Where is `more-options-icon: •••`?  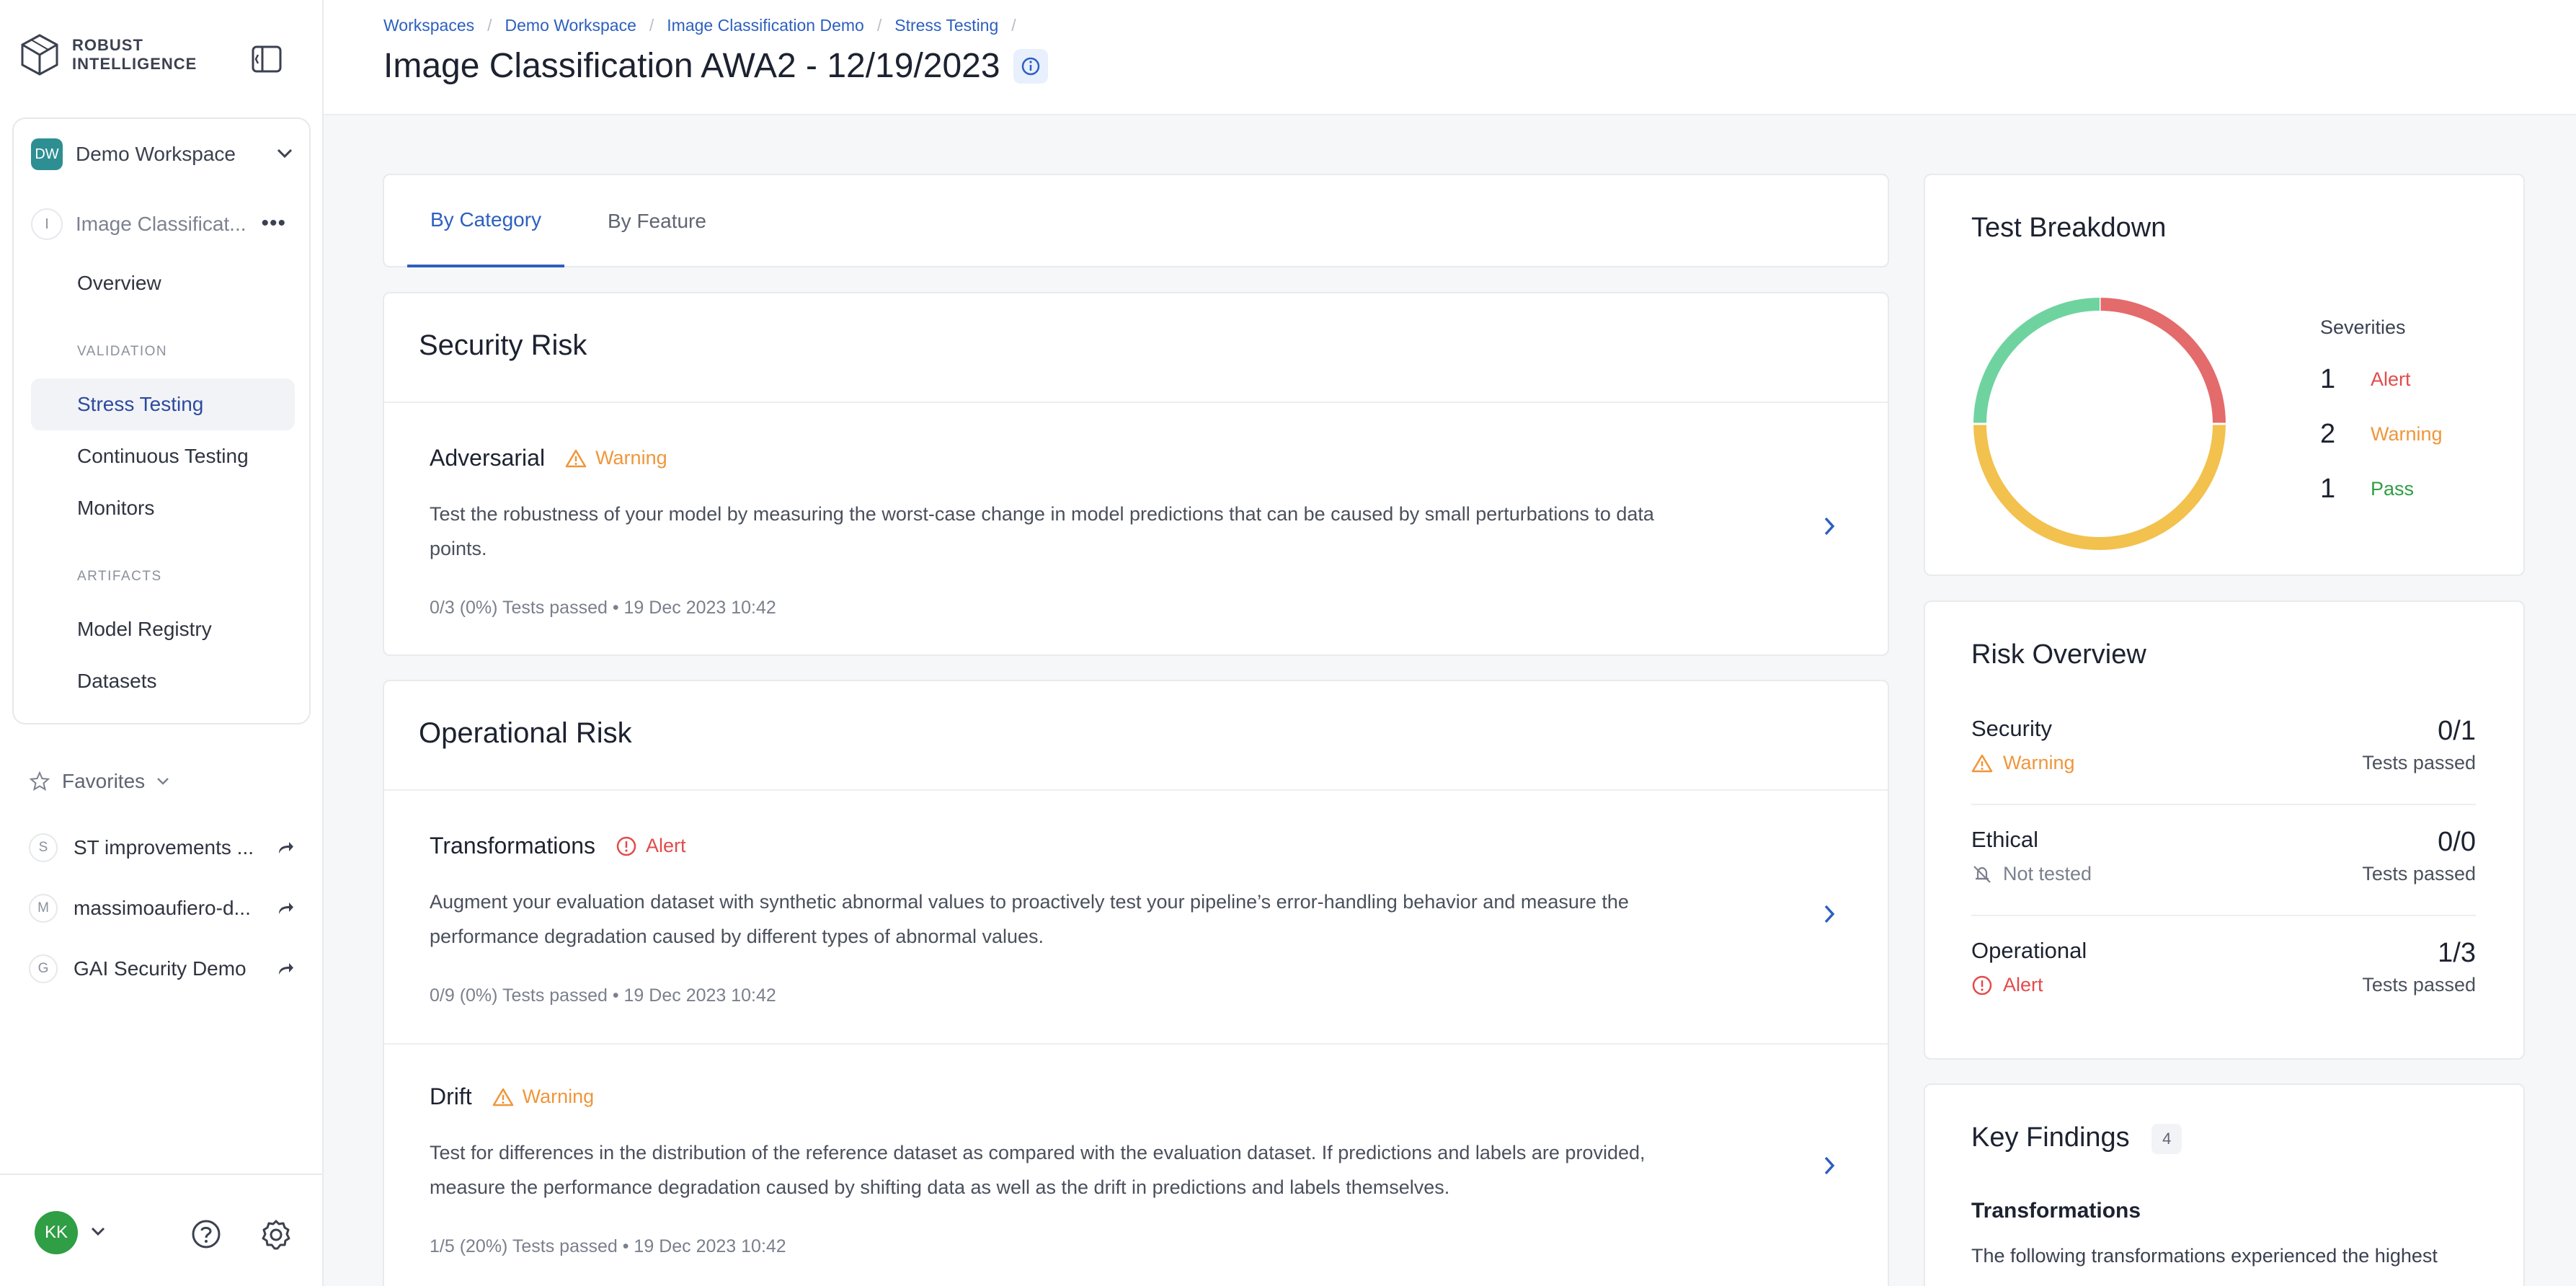 more-options-icon: ••• is located at coordinates (273, 223).